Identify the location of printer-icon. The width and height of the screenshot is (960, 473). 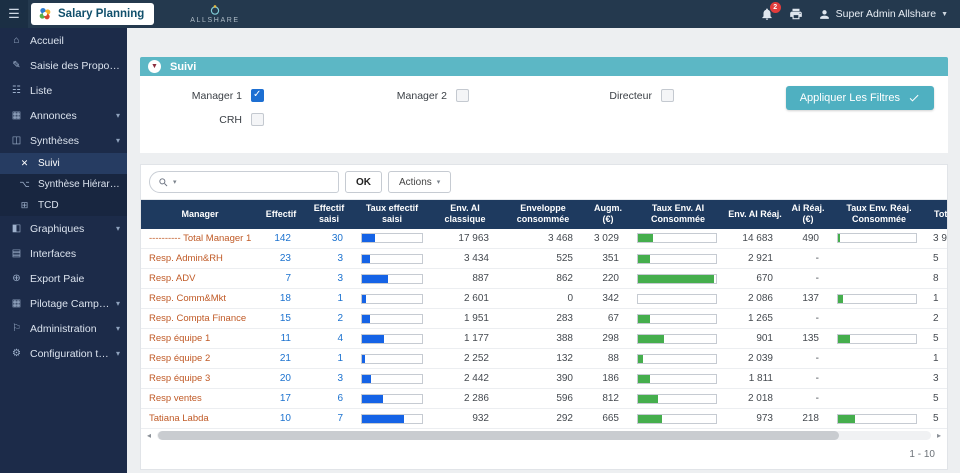
(795, 14).